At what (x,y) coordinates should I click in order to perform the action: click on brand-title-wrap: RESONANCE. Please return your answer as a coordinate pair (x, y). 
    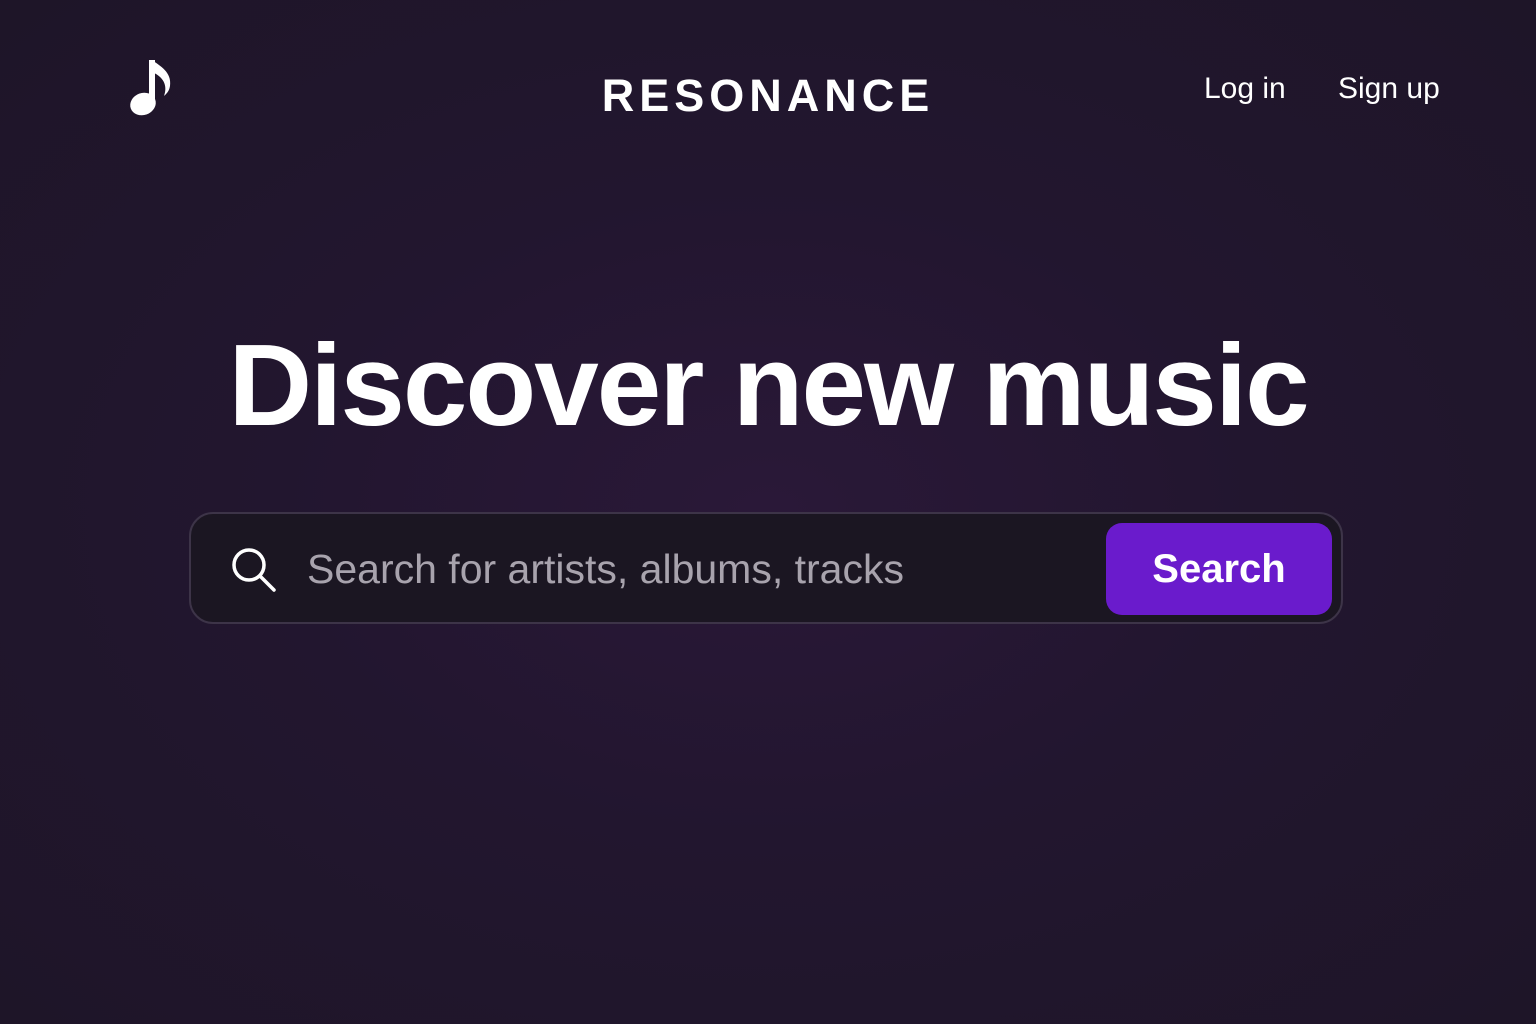
    Looking at the image, I should click on (768, 96).